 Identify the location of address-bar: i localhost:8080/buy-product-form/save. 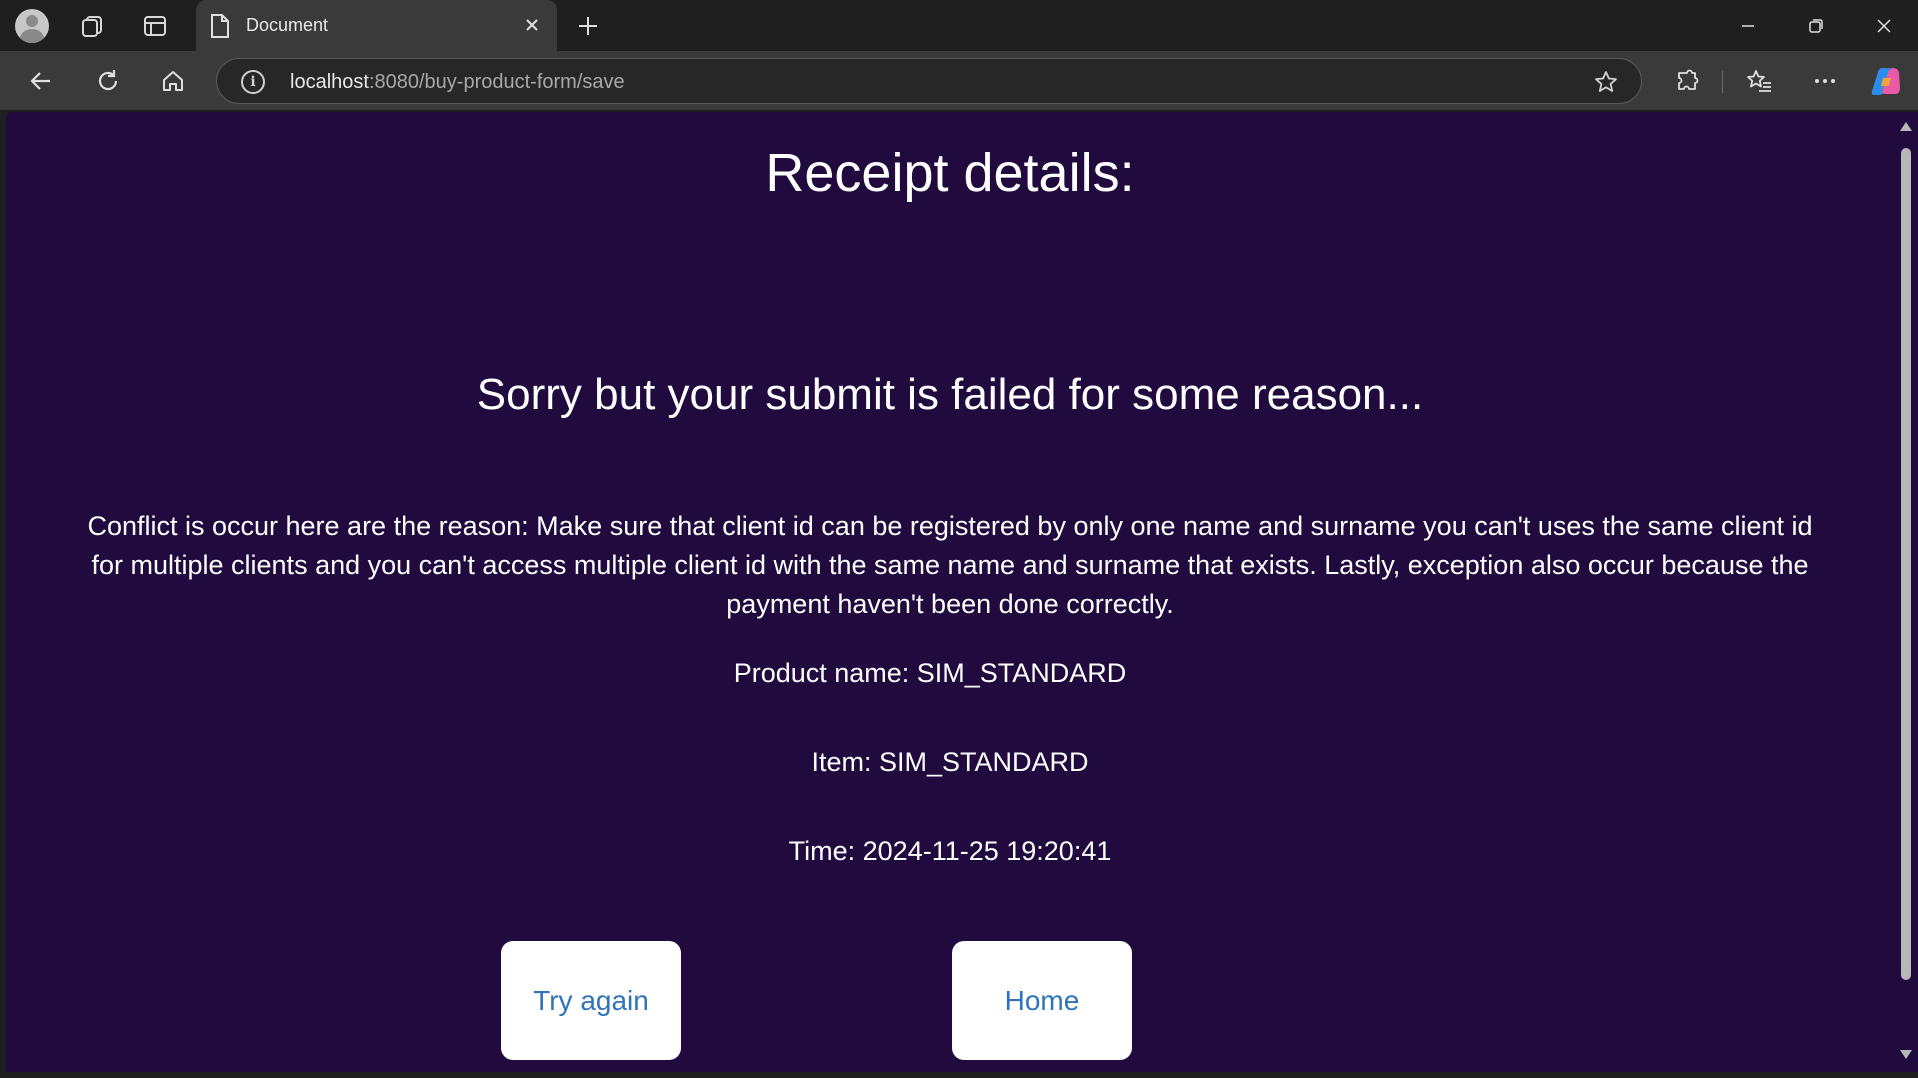
(929, 81).